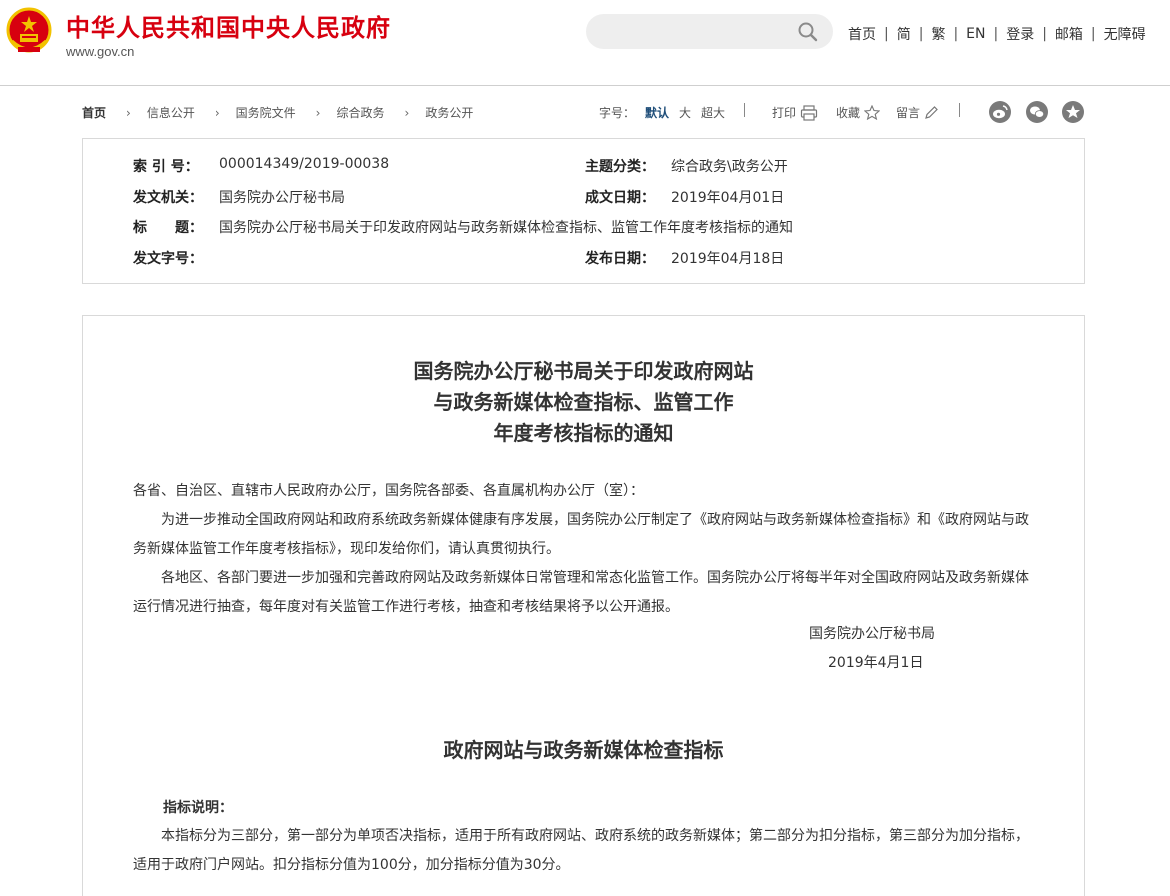 The width and height of the screenshot is (1170, 896). I want to click on signature: 国务院办公厅秘书局, so click(872, 634).